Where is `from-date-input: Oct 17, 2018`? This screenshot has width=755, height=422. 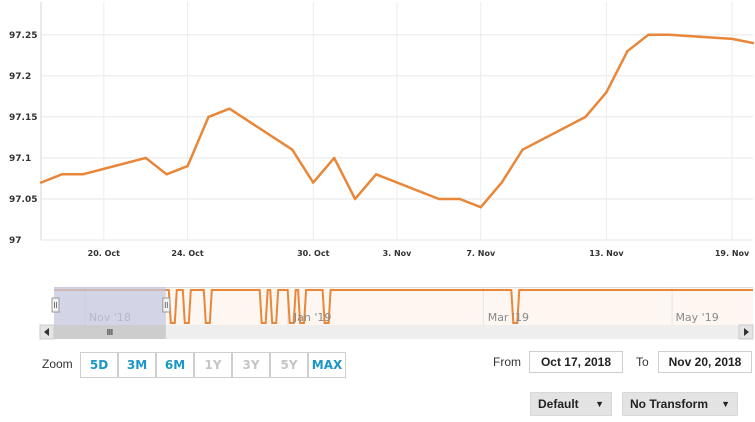 from-date-input: Oct 17, 2018 is located at coordinates (576, 362).